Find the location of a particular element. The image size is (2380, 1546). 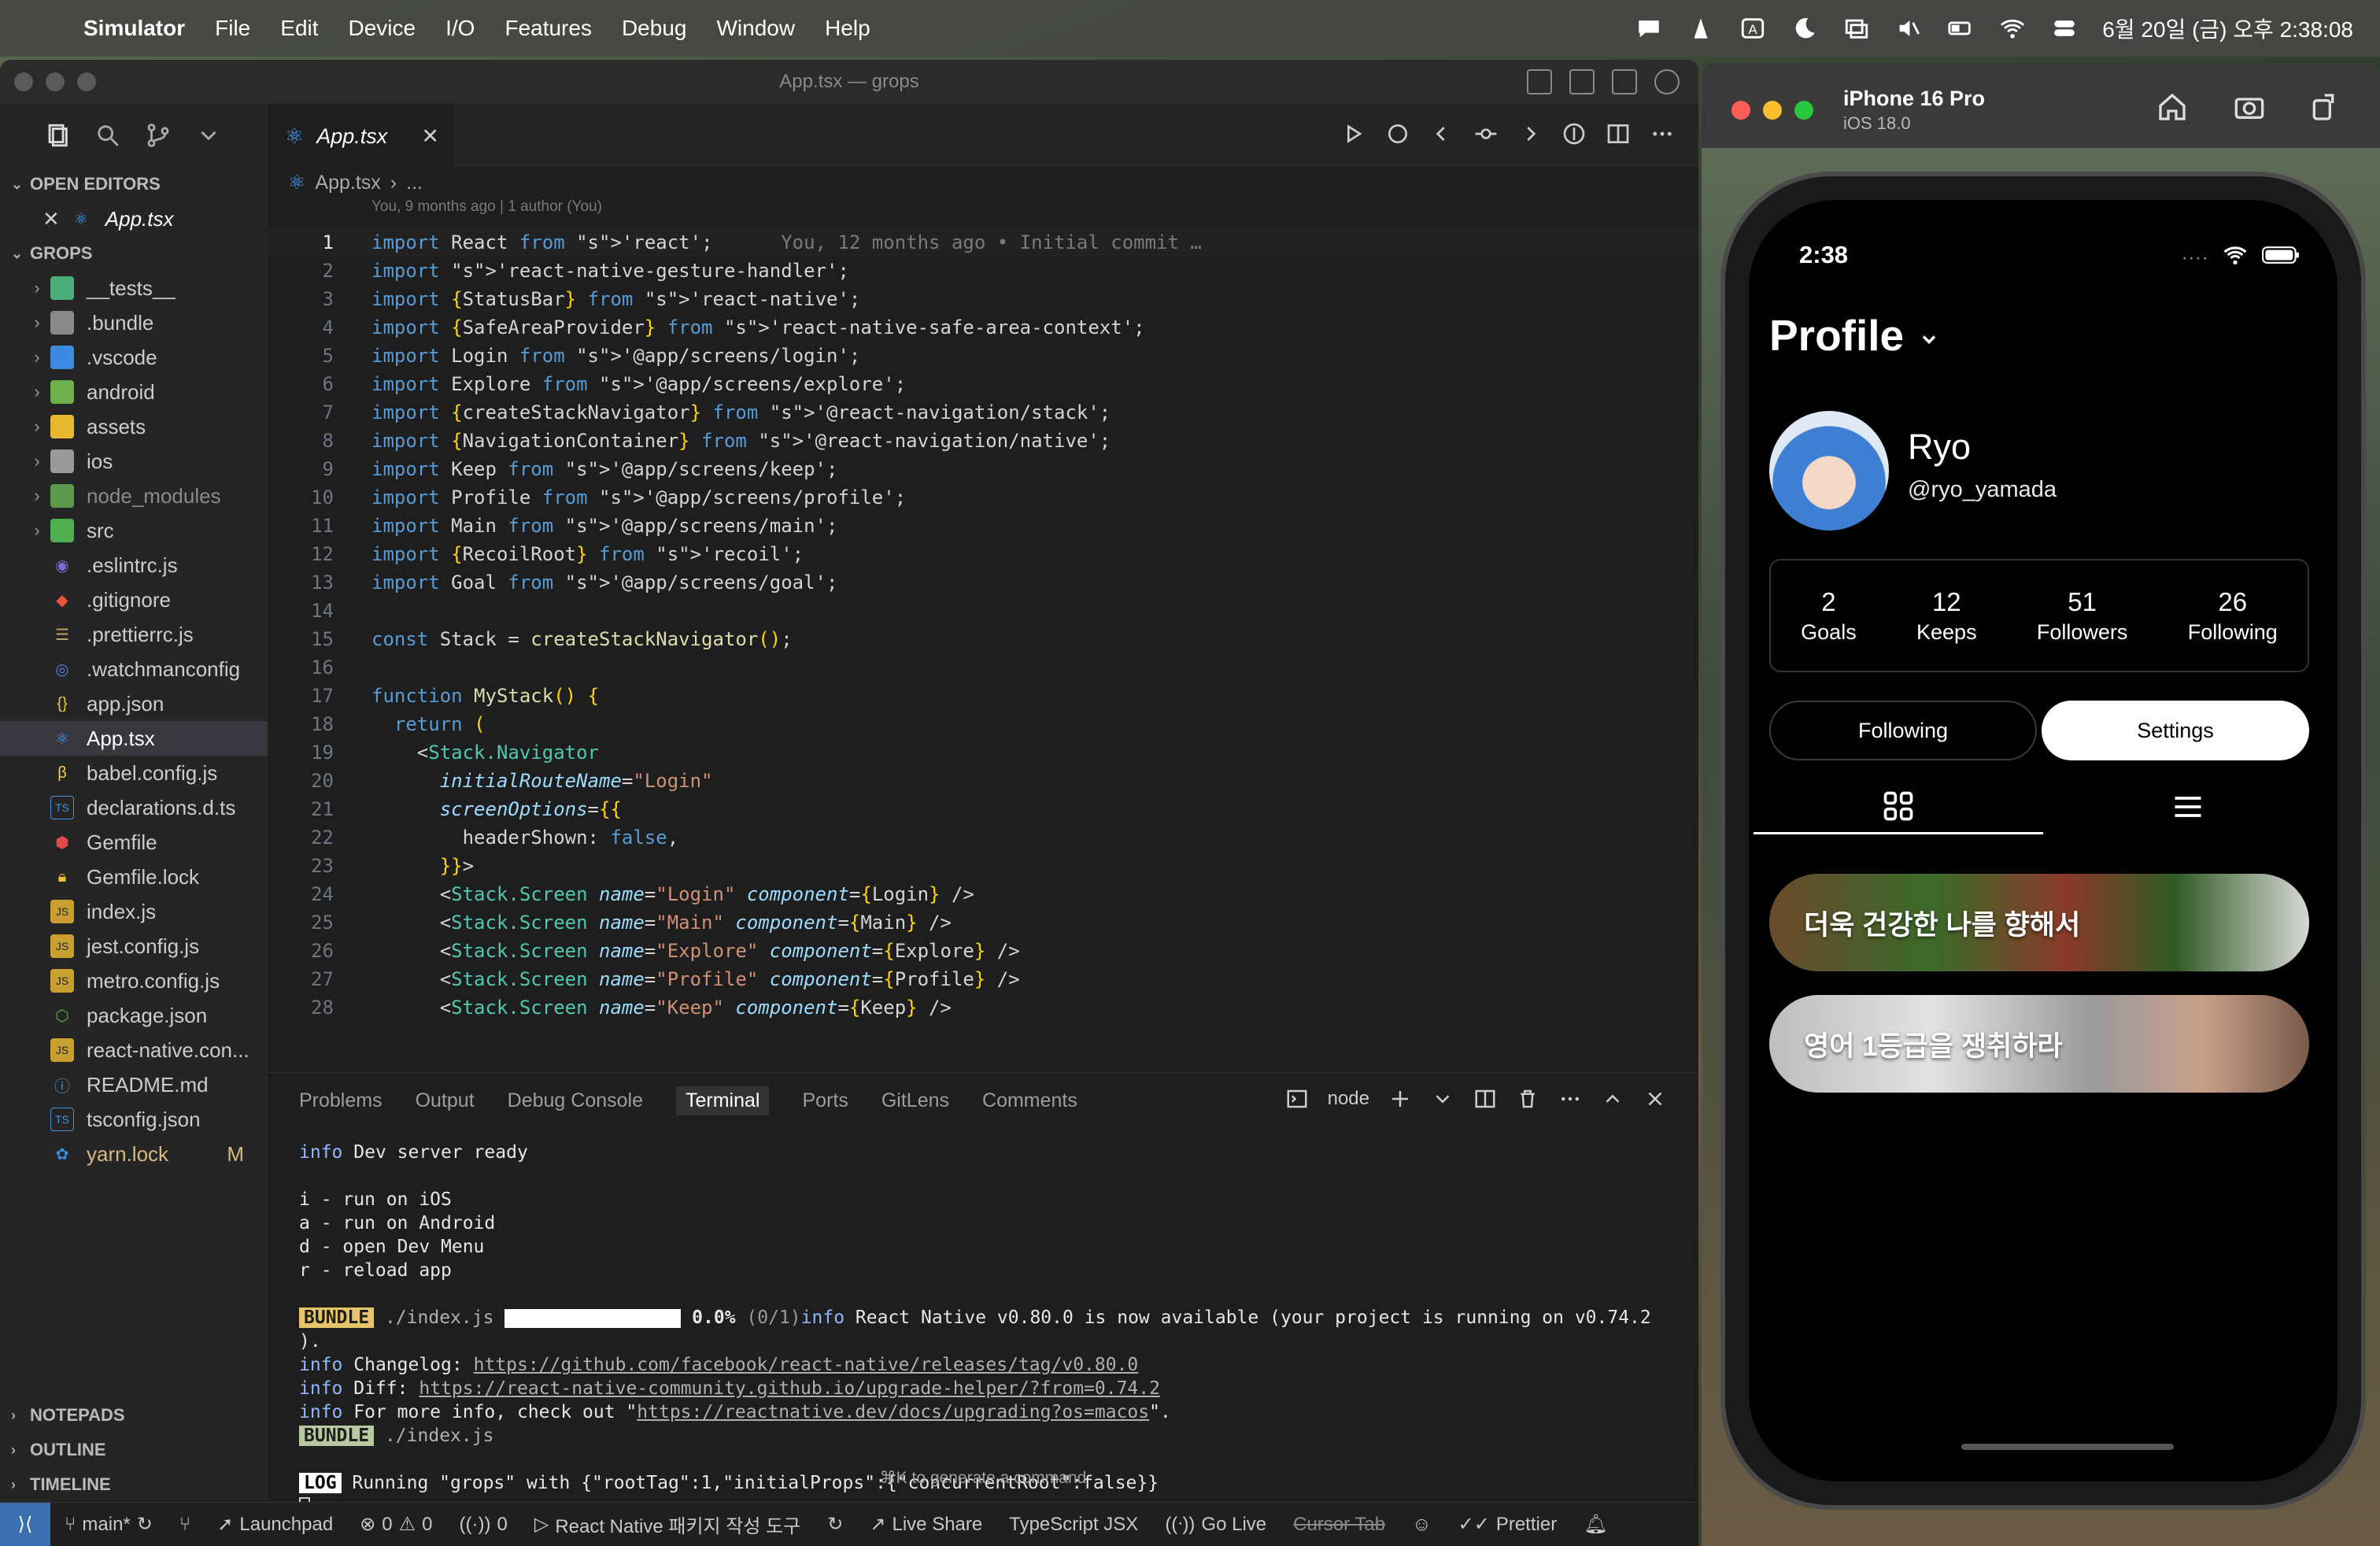

gitlens-icon is located at coordinates (1574, 133).